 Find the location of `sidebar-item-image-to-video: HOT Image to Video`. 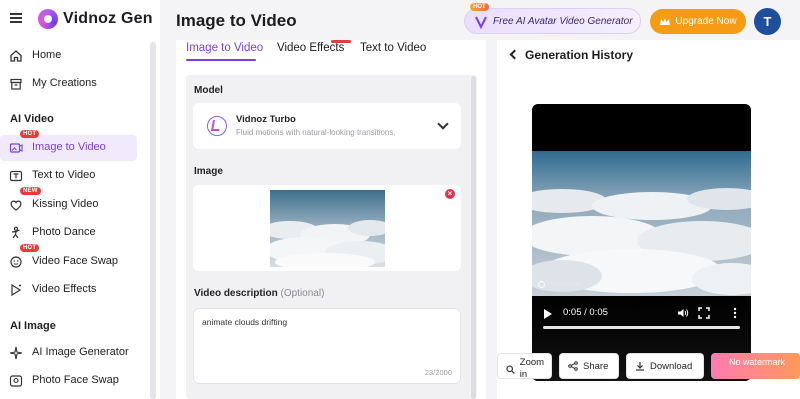

sidebar-item-image-to-video: HOT Image to Video is located at coordinates (68, 145).